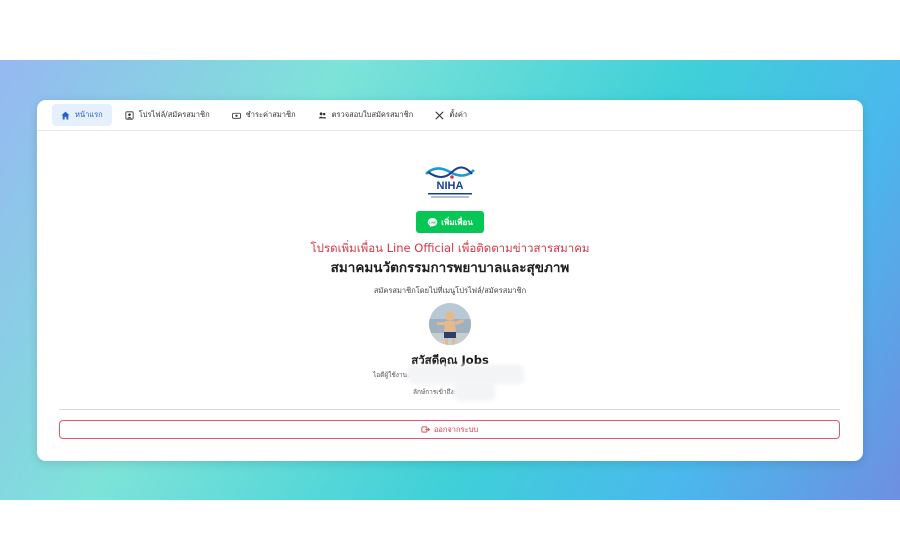  I want to click on tab-payment: ชำระค่าสมาชิก, so click(264, 115).